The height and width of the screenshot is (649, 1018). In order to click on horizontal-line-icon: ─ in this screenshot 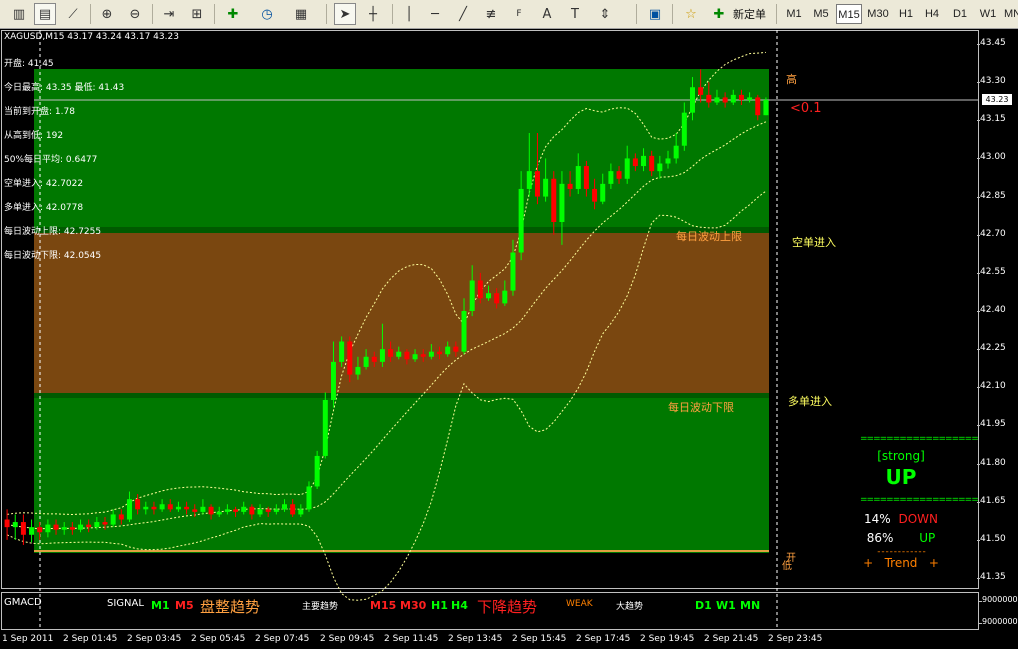, I will do `click(435, 14)`.